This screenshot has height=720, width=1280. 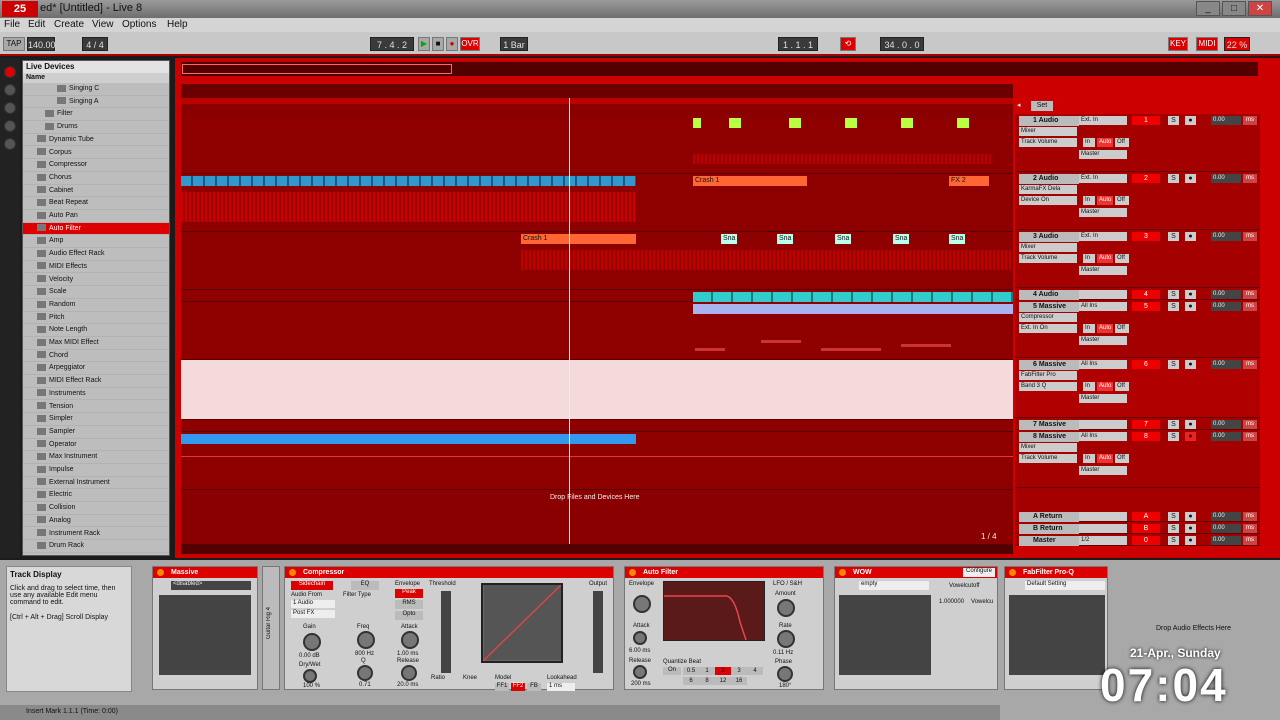 What do you see at coordinates (96, 445) in the screenshot?
I see `browser-item: Operator` at bounding box center [96, 445].